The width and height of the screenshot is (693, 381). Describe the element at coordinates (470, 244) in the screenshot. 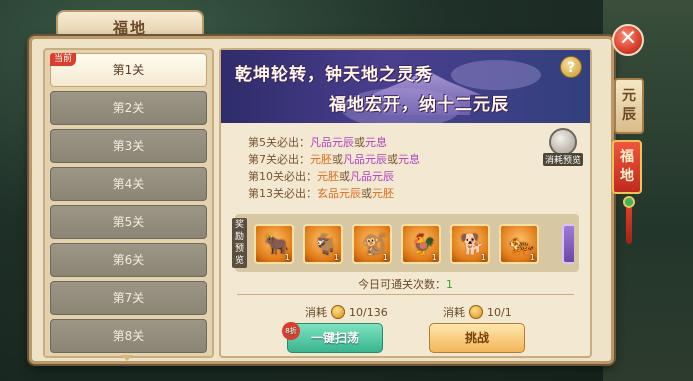

I see `reward-item: 🐕 1` at that location.